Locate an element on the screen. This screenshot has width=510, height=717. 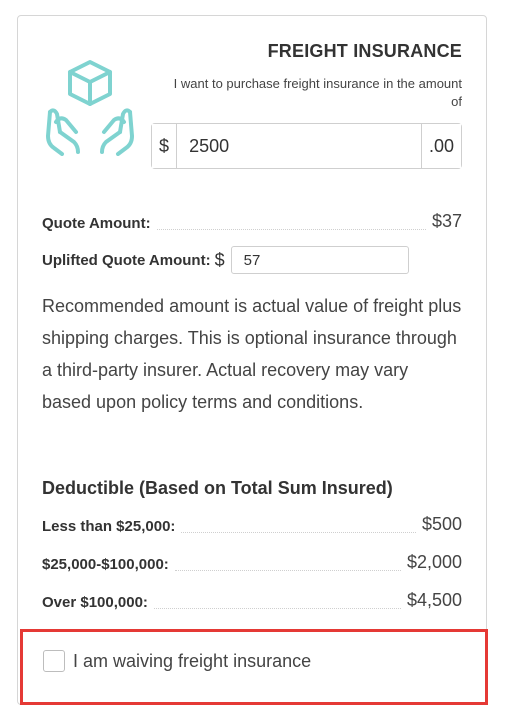
insurance-amount-input is located at coordinates (299, 146).